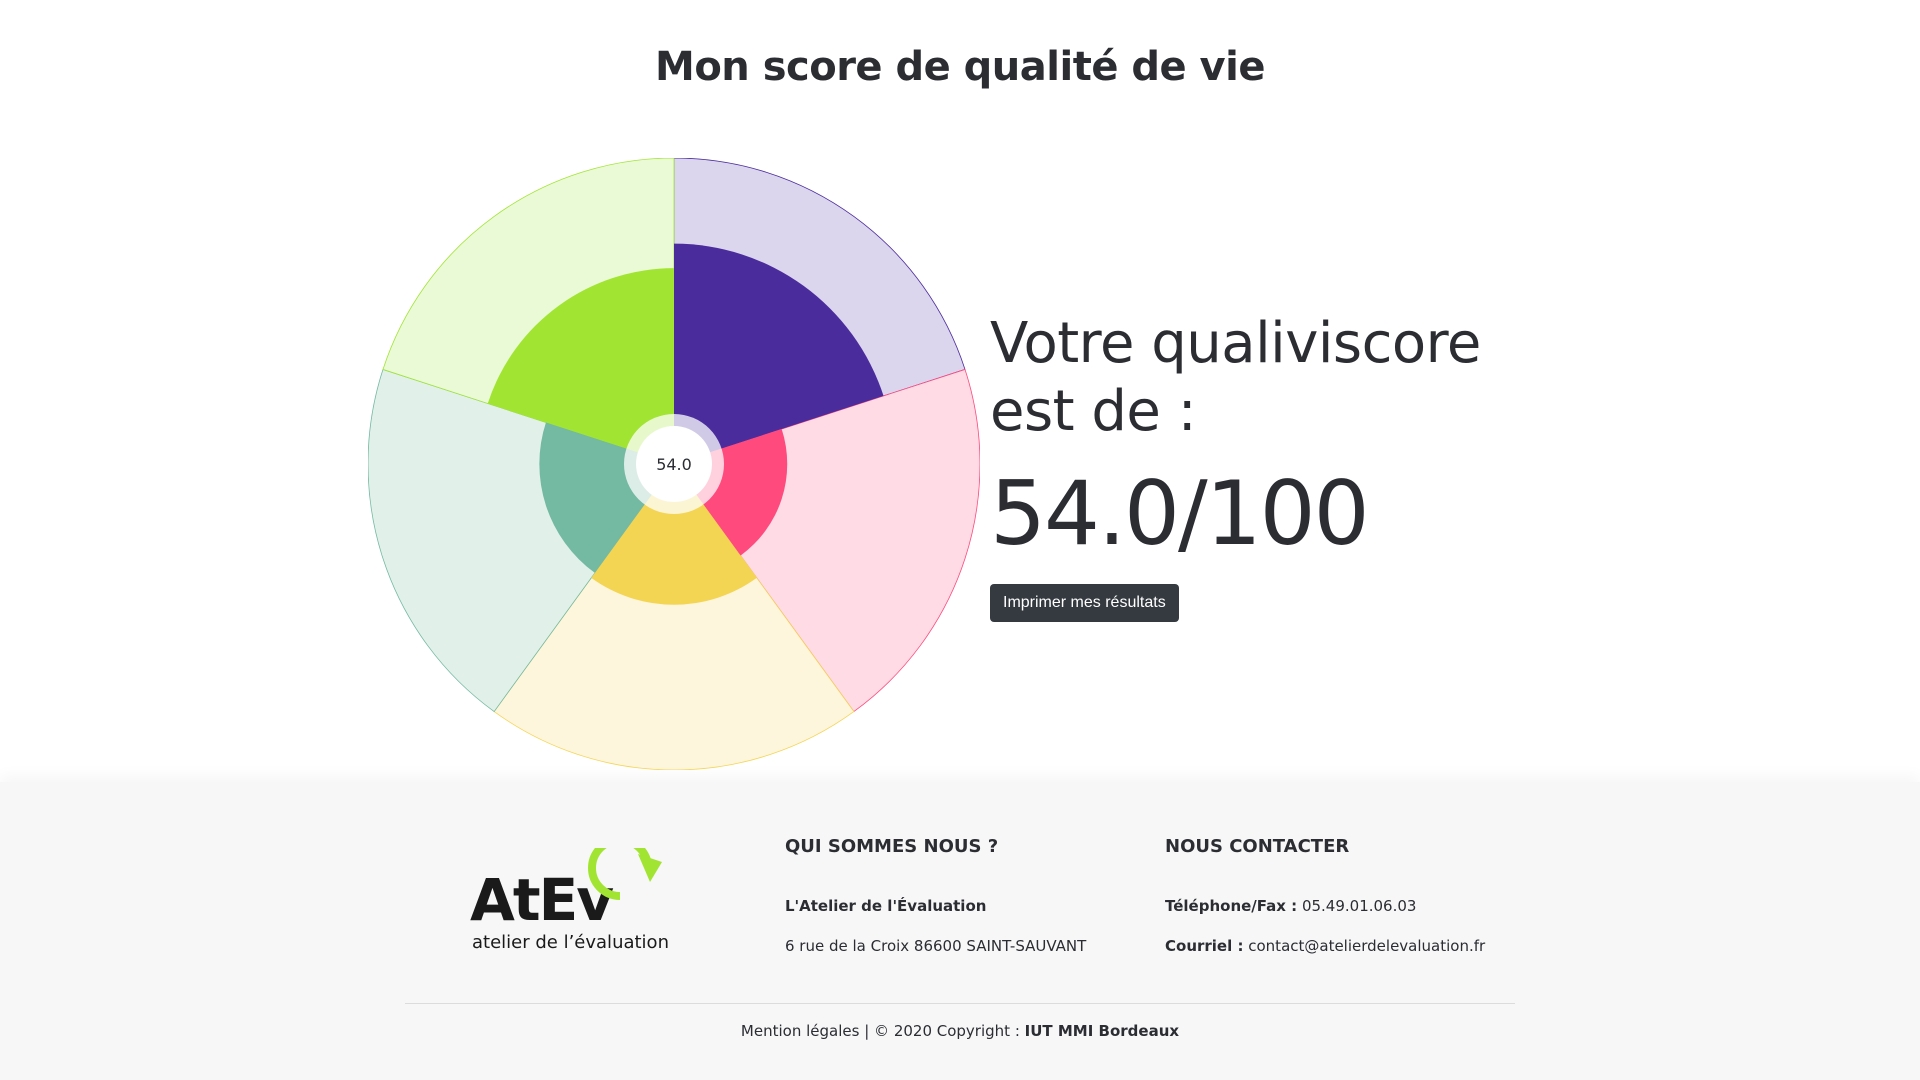  Describe the element at coordinates (569, 900) in the screenshot. I see `atev-logo: AtEv atelier de l’évaluation` at that location.